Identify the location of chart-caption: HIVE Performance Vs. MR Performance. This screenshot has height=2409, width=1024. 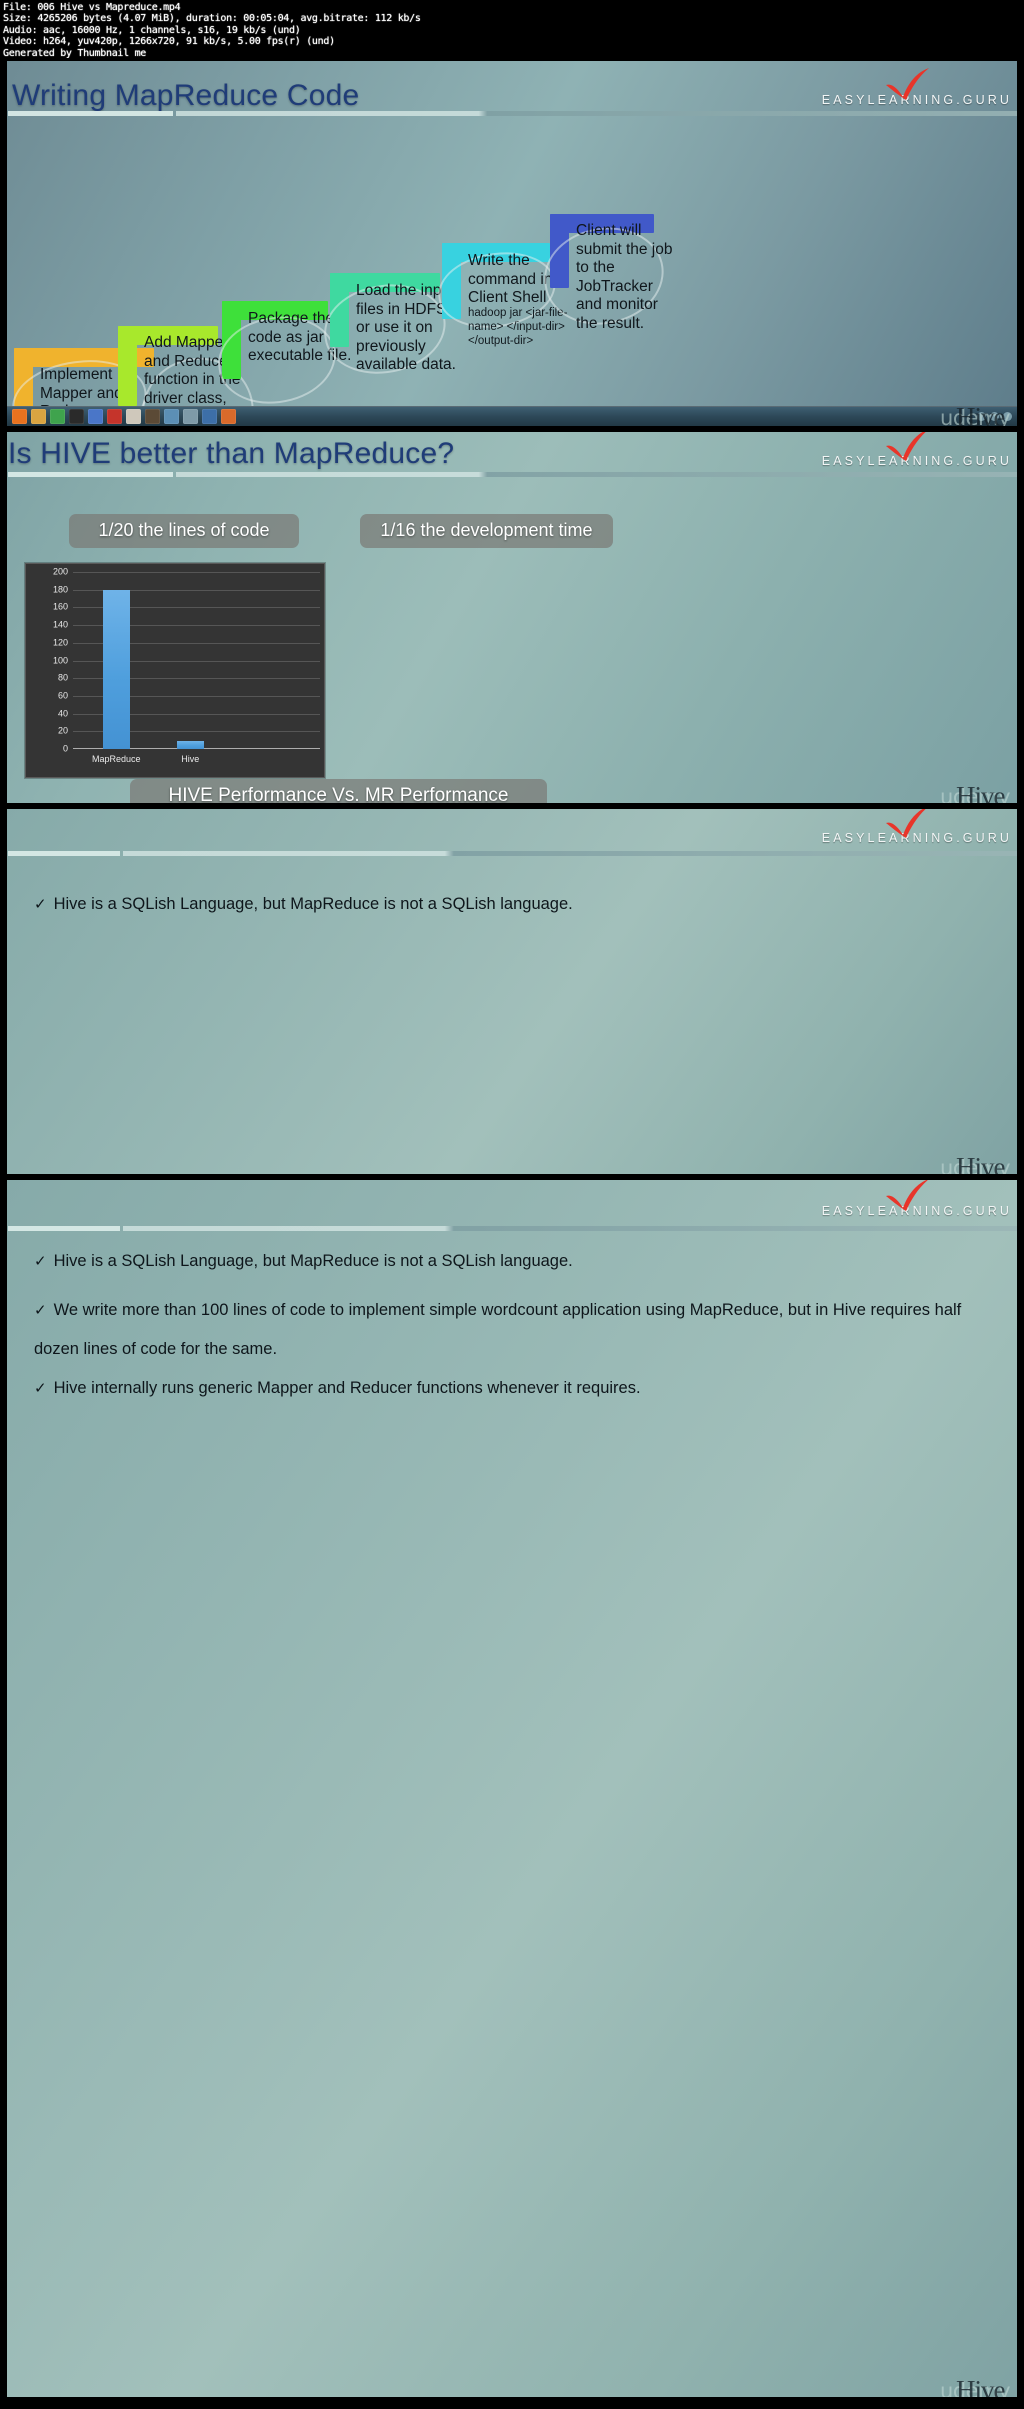
(338, 791).